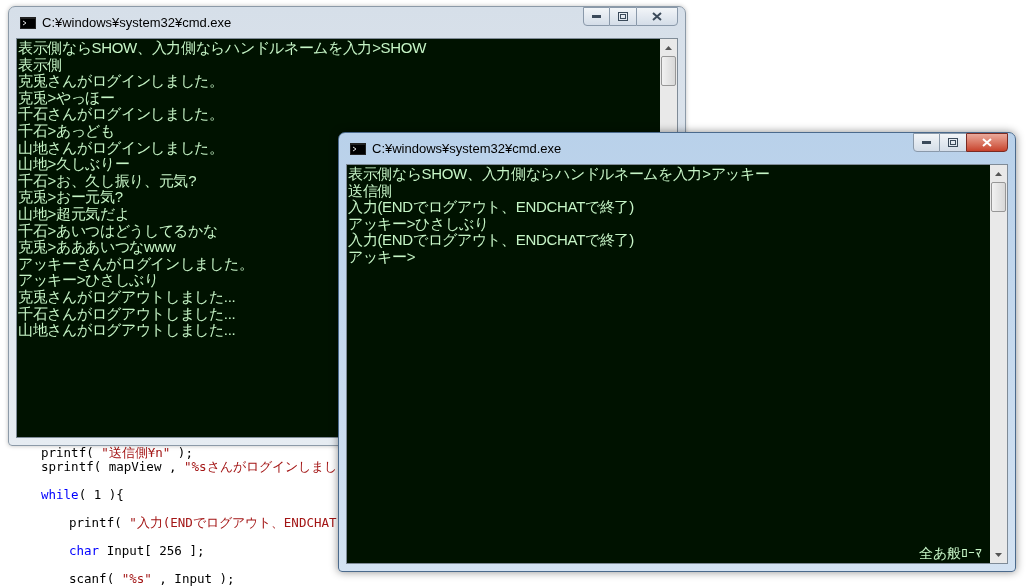 The height and width of the screenshot is (586, 1026). What do you see at coordinates (107, 180) in the screenshot?
I see `console-line: 千石>お、久し振り、元気?` at bounding box center [107, 180].